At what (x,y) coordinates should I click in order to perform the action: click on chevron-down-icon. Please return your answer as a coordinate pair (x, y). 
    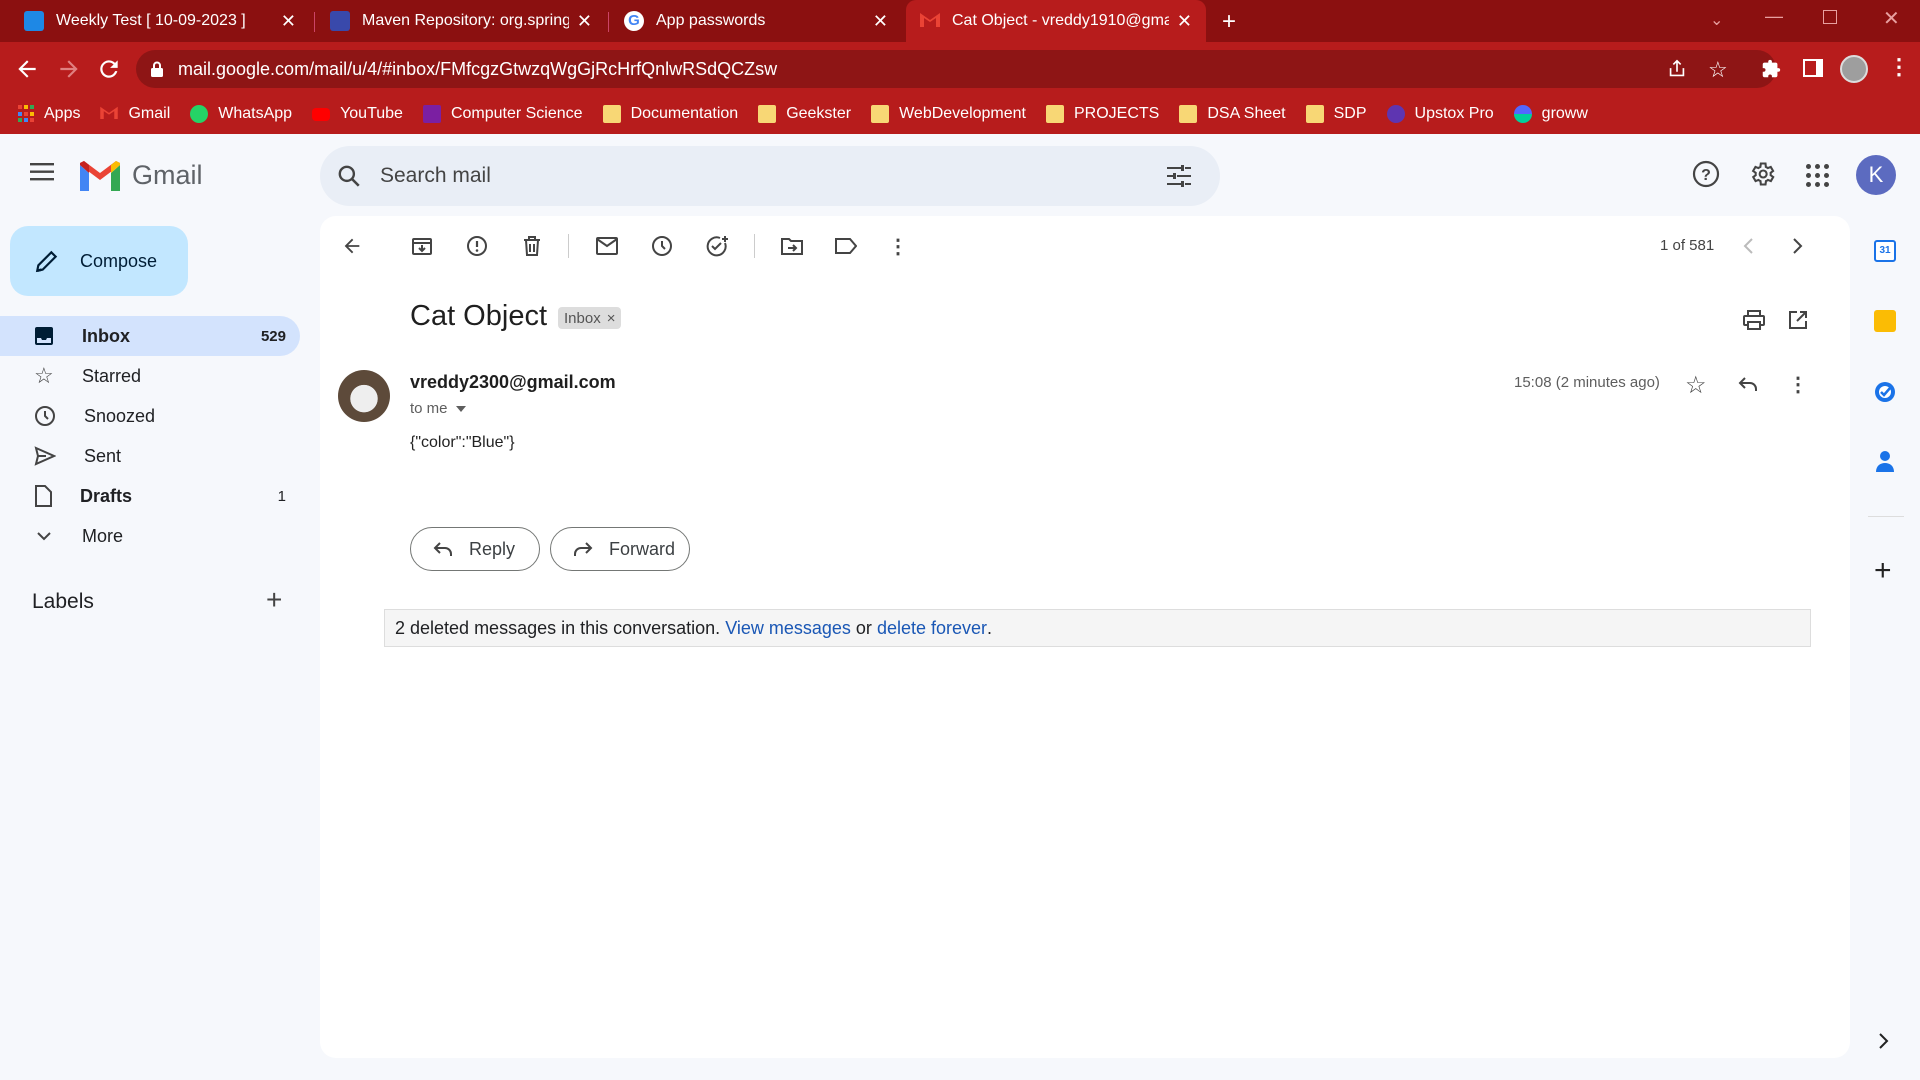
    Looking at the image, I should click on (44, 536).